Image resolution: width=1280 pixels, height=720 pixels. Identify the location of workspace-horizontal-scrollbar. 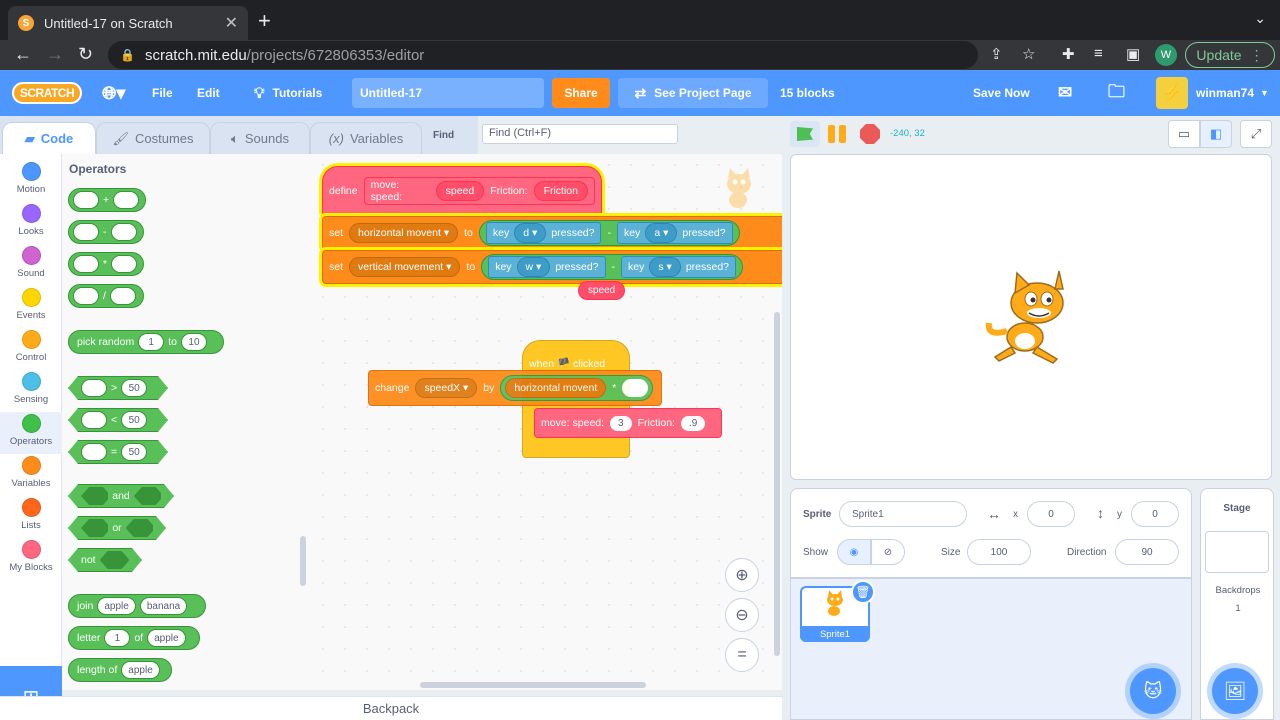
(533, 685).